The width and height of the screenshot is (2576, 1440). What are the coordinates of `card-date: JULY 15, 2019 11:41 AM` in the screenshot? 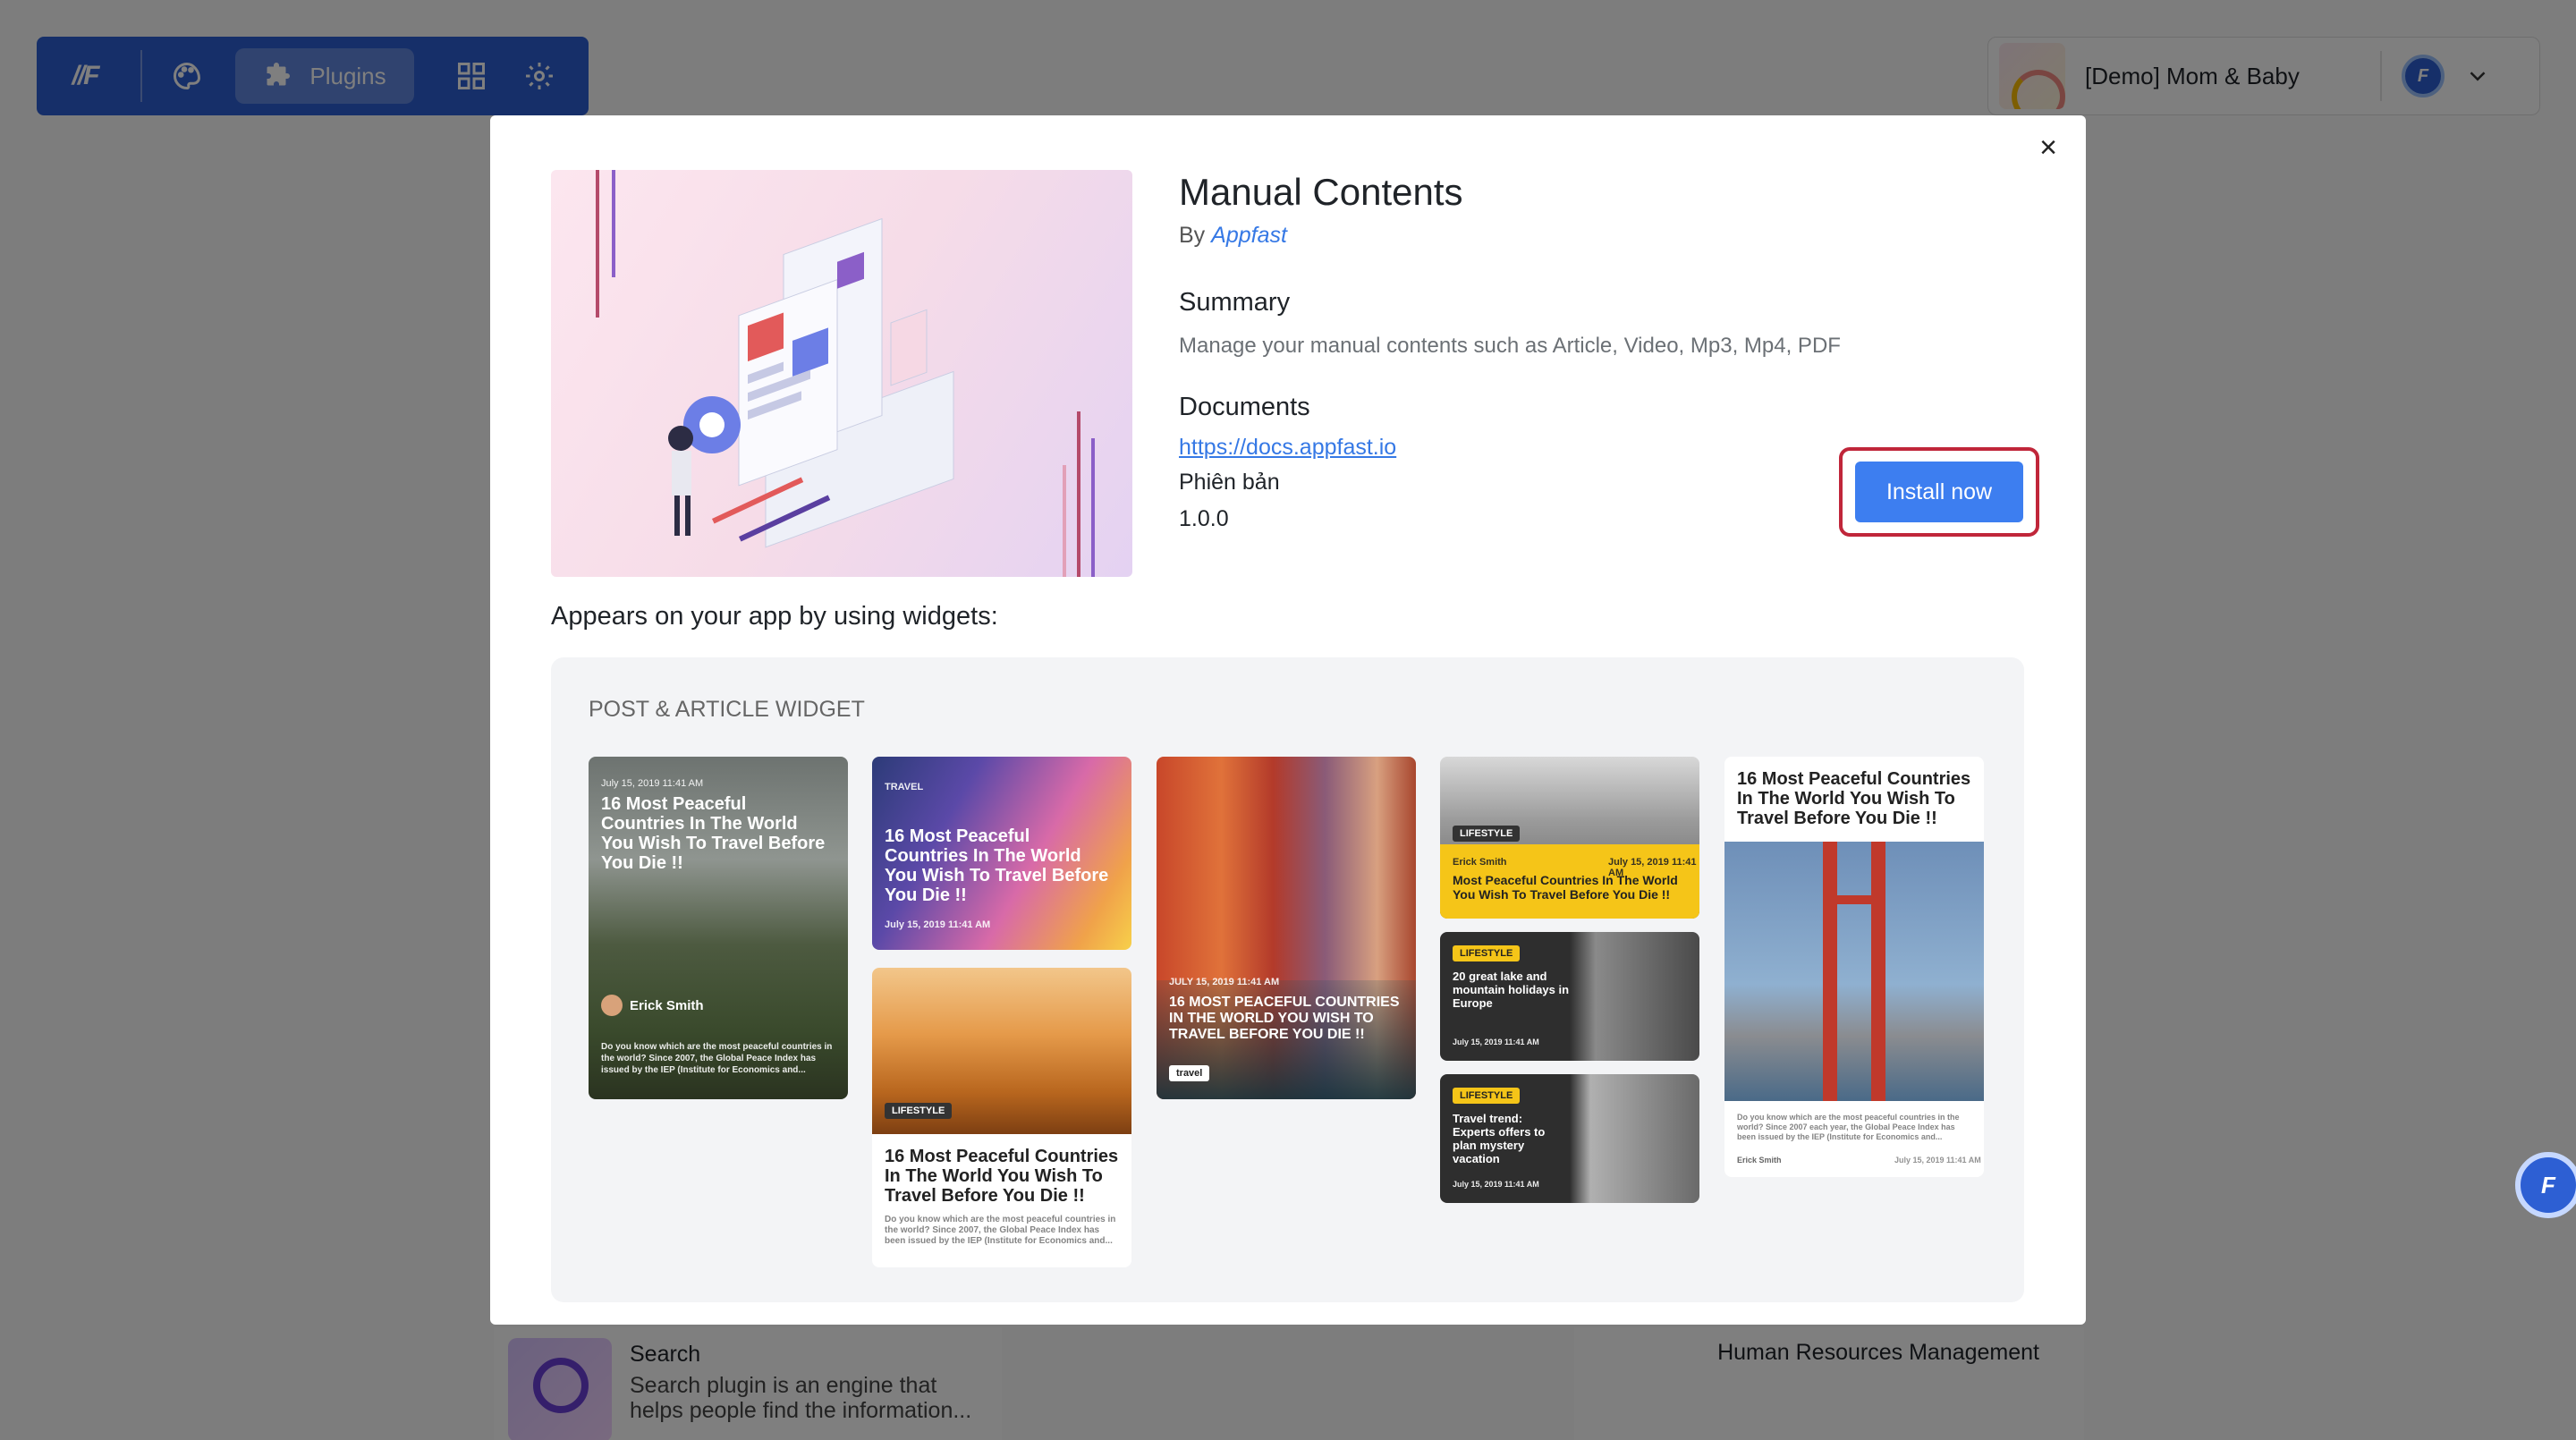 It's located at (1224, 982).